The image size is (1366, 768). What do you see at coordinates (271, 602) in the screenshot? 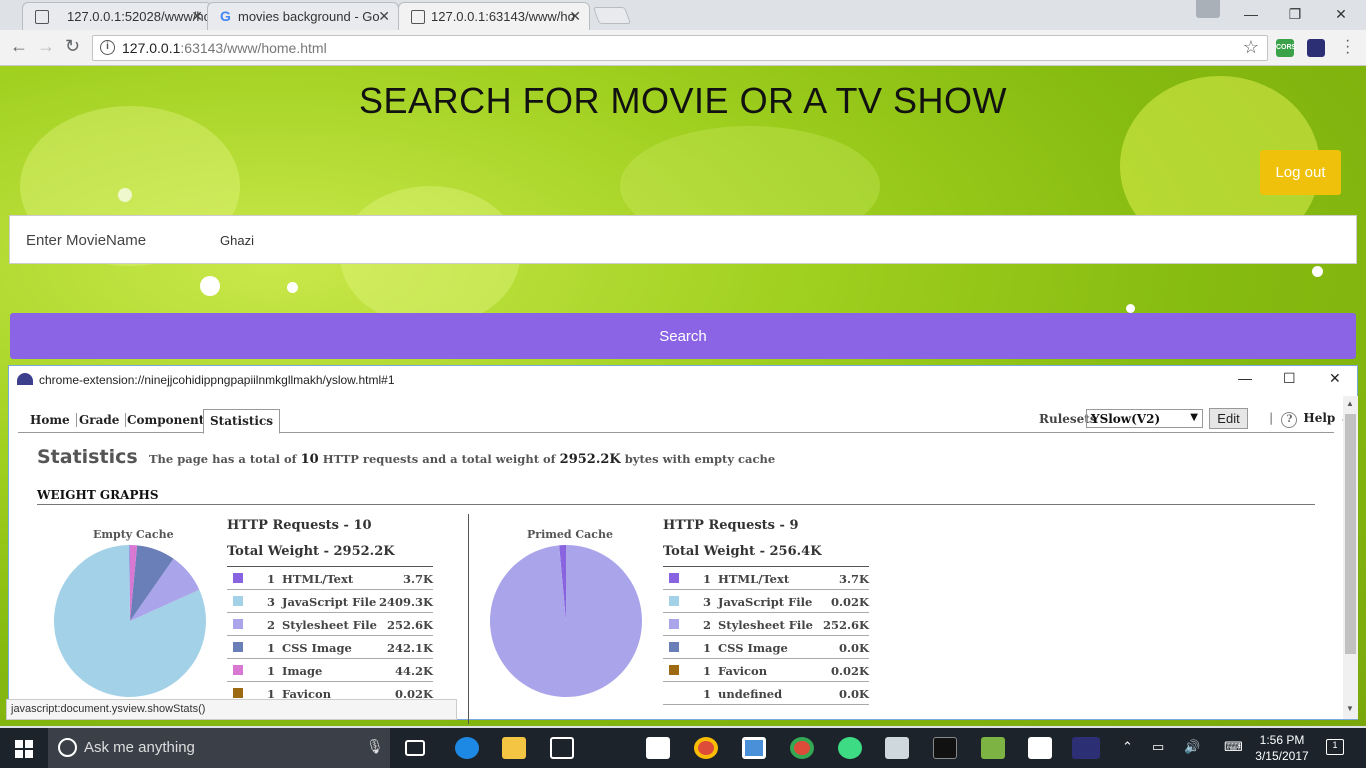
I see `legend-count: 3` at bounding box center [271, 602].